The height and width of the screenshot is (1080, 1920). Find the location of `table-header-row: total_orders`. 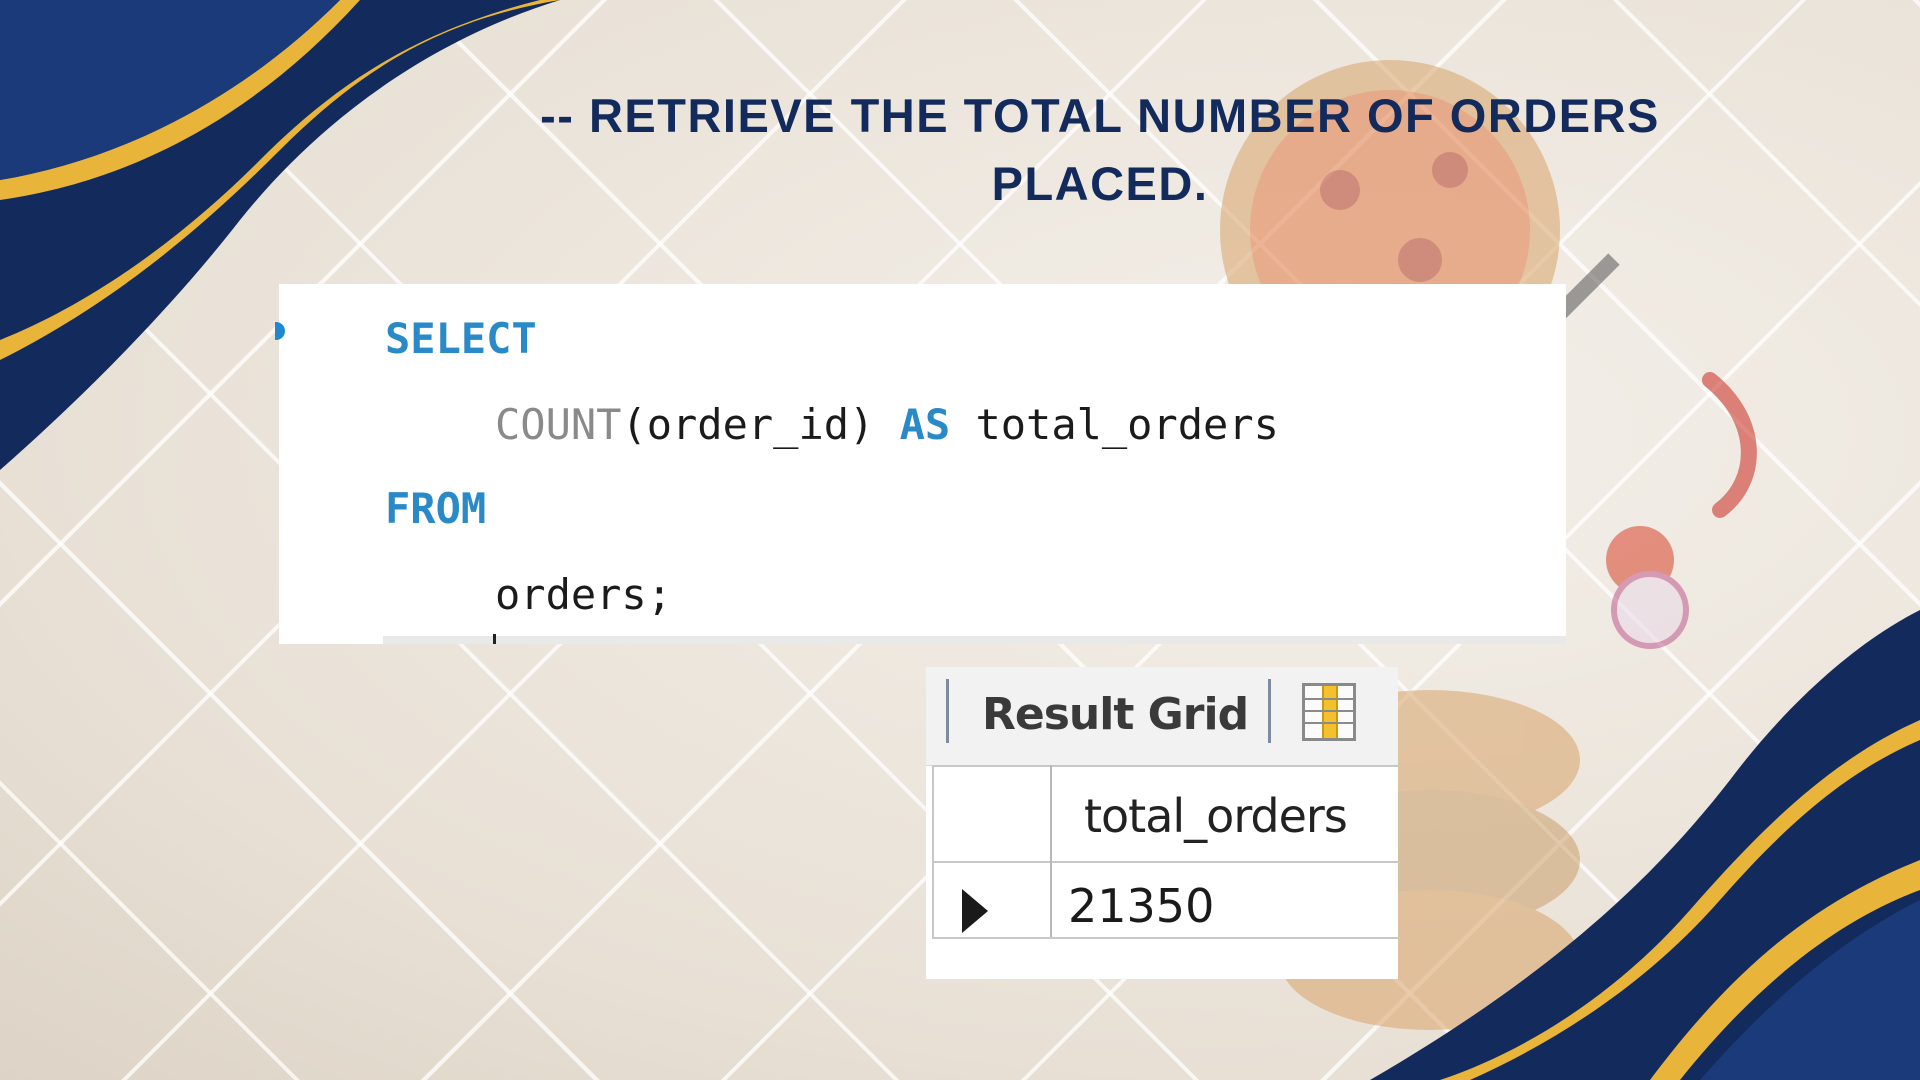

table-header-row: total_orders is located at coordinates (1167, 814).